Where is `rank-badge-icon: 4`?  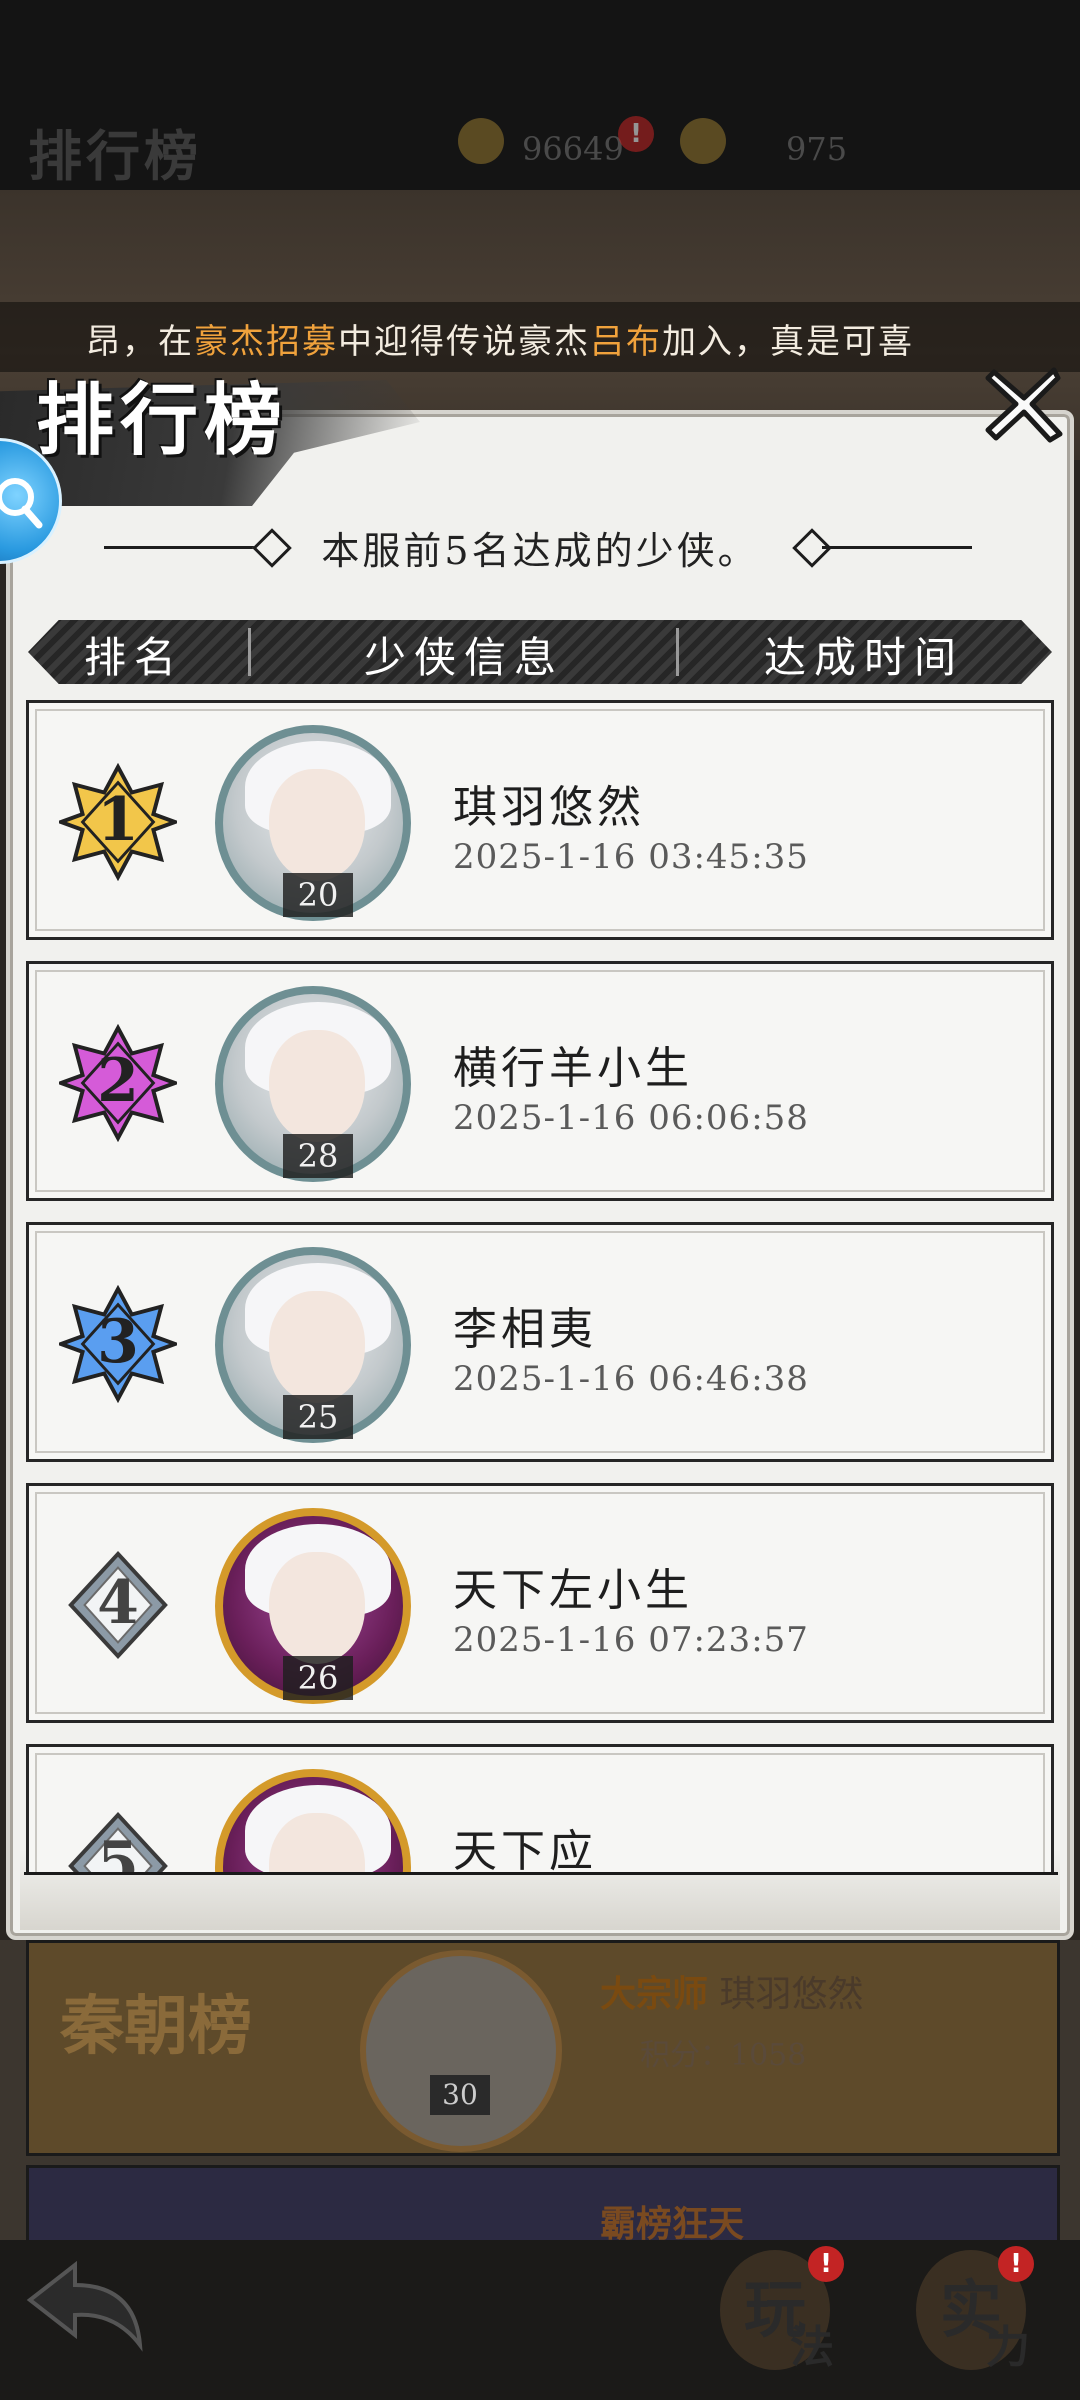 rank-badge-icon: 4 is located at coordinates (118, 1605).